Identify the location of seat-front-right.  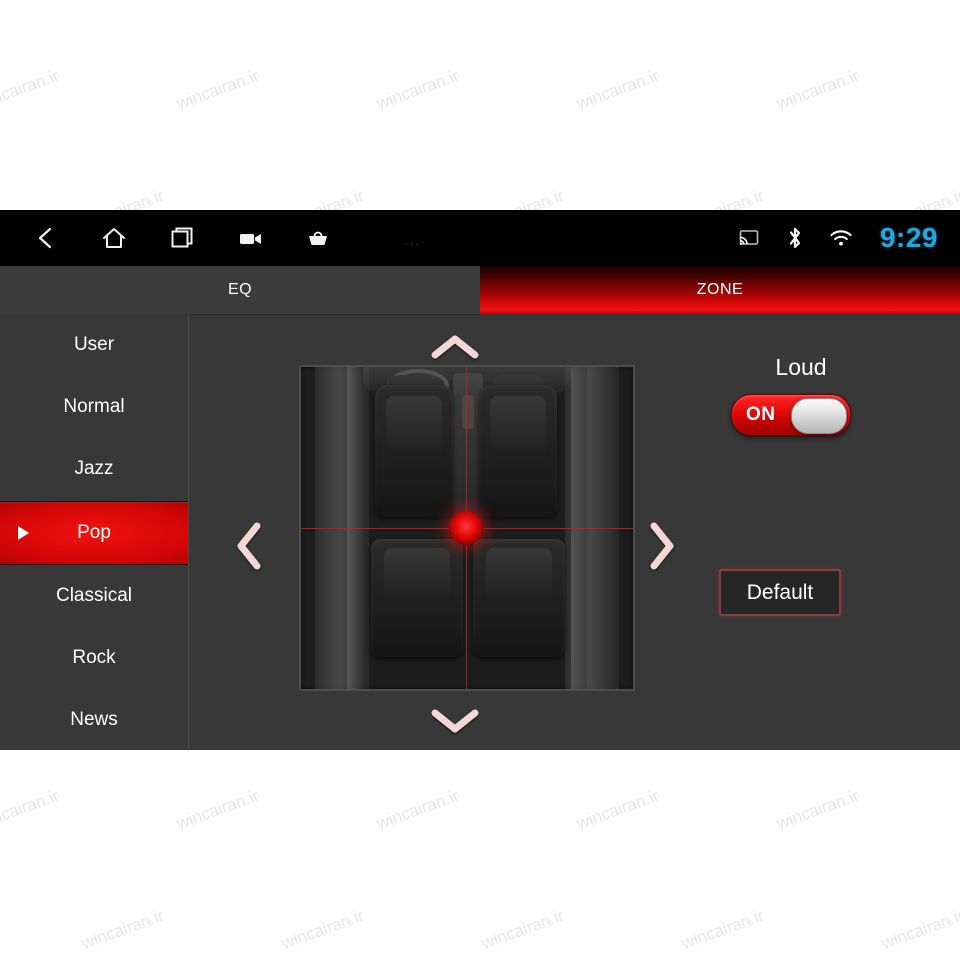
(518, 451).